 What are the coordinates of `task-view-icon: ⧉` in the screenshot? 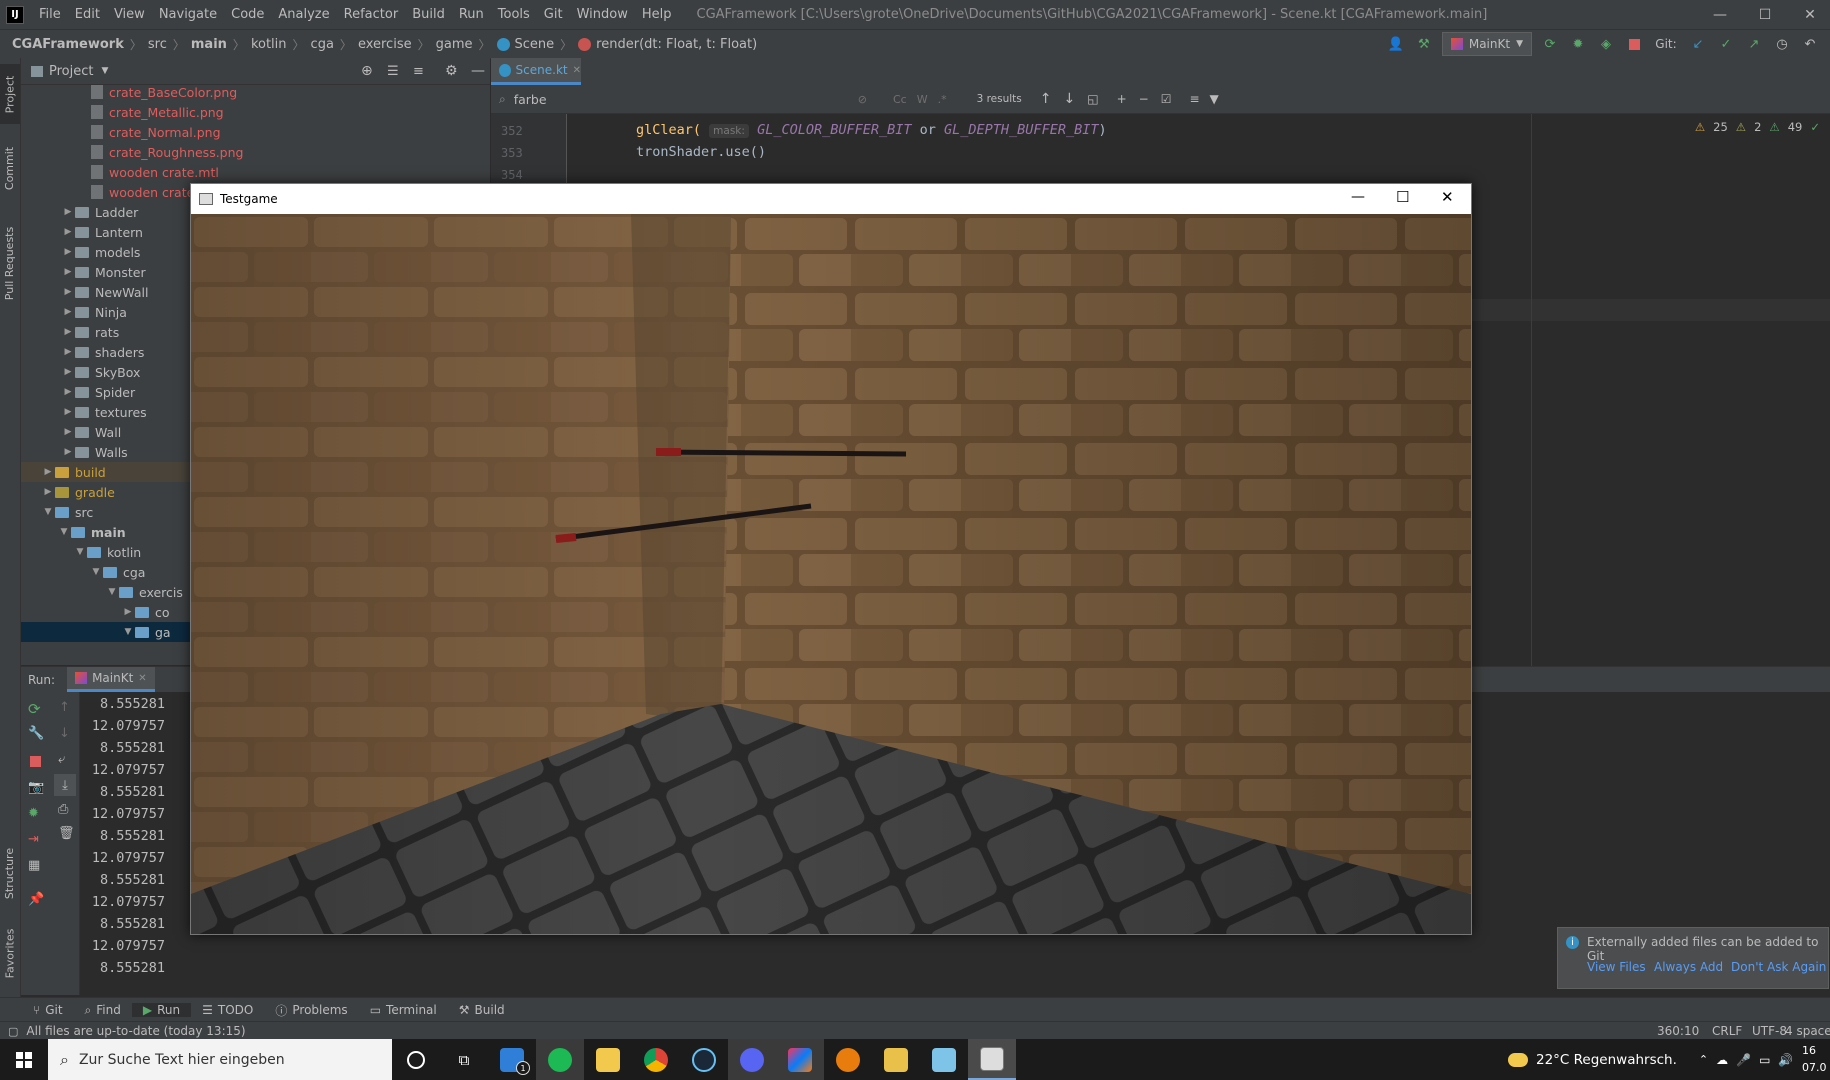 It's located at (464, 1059).